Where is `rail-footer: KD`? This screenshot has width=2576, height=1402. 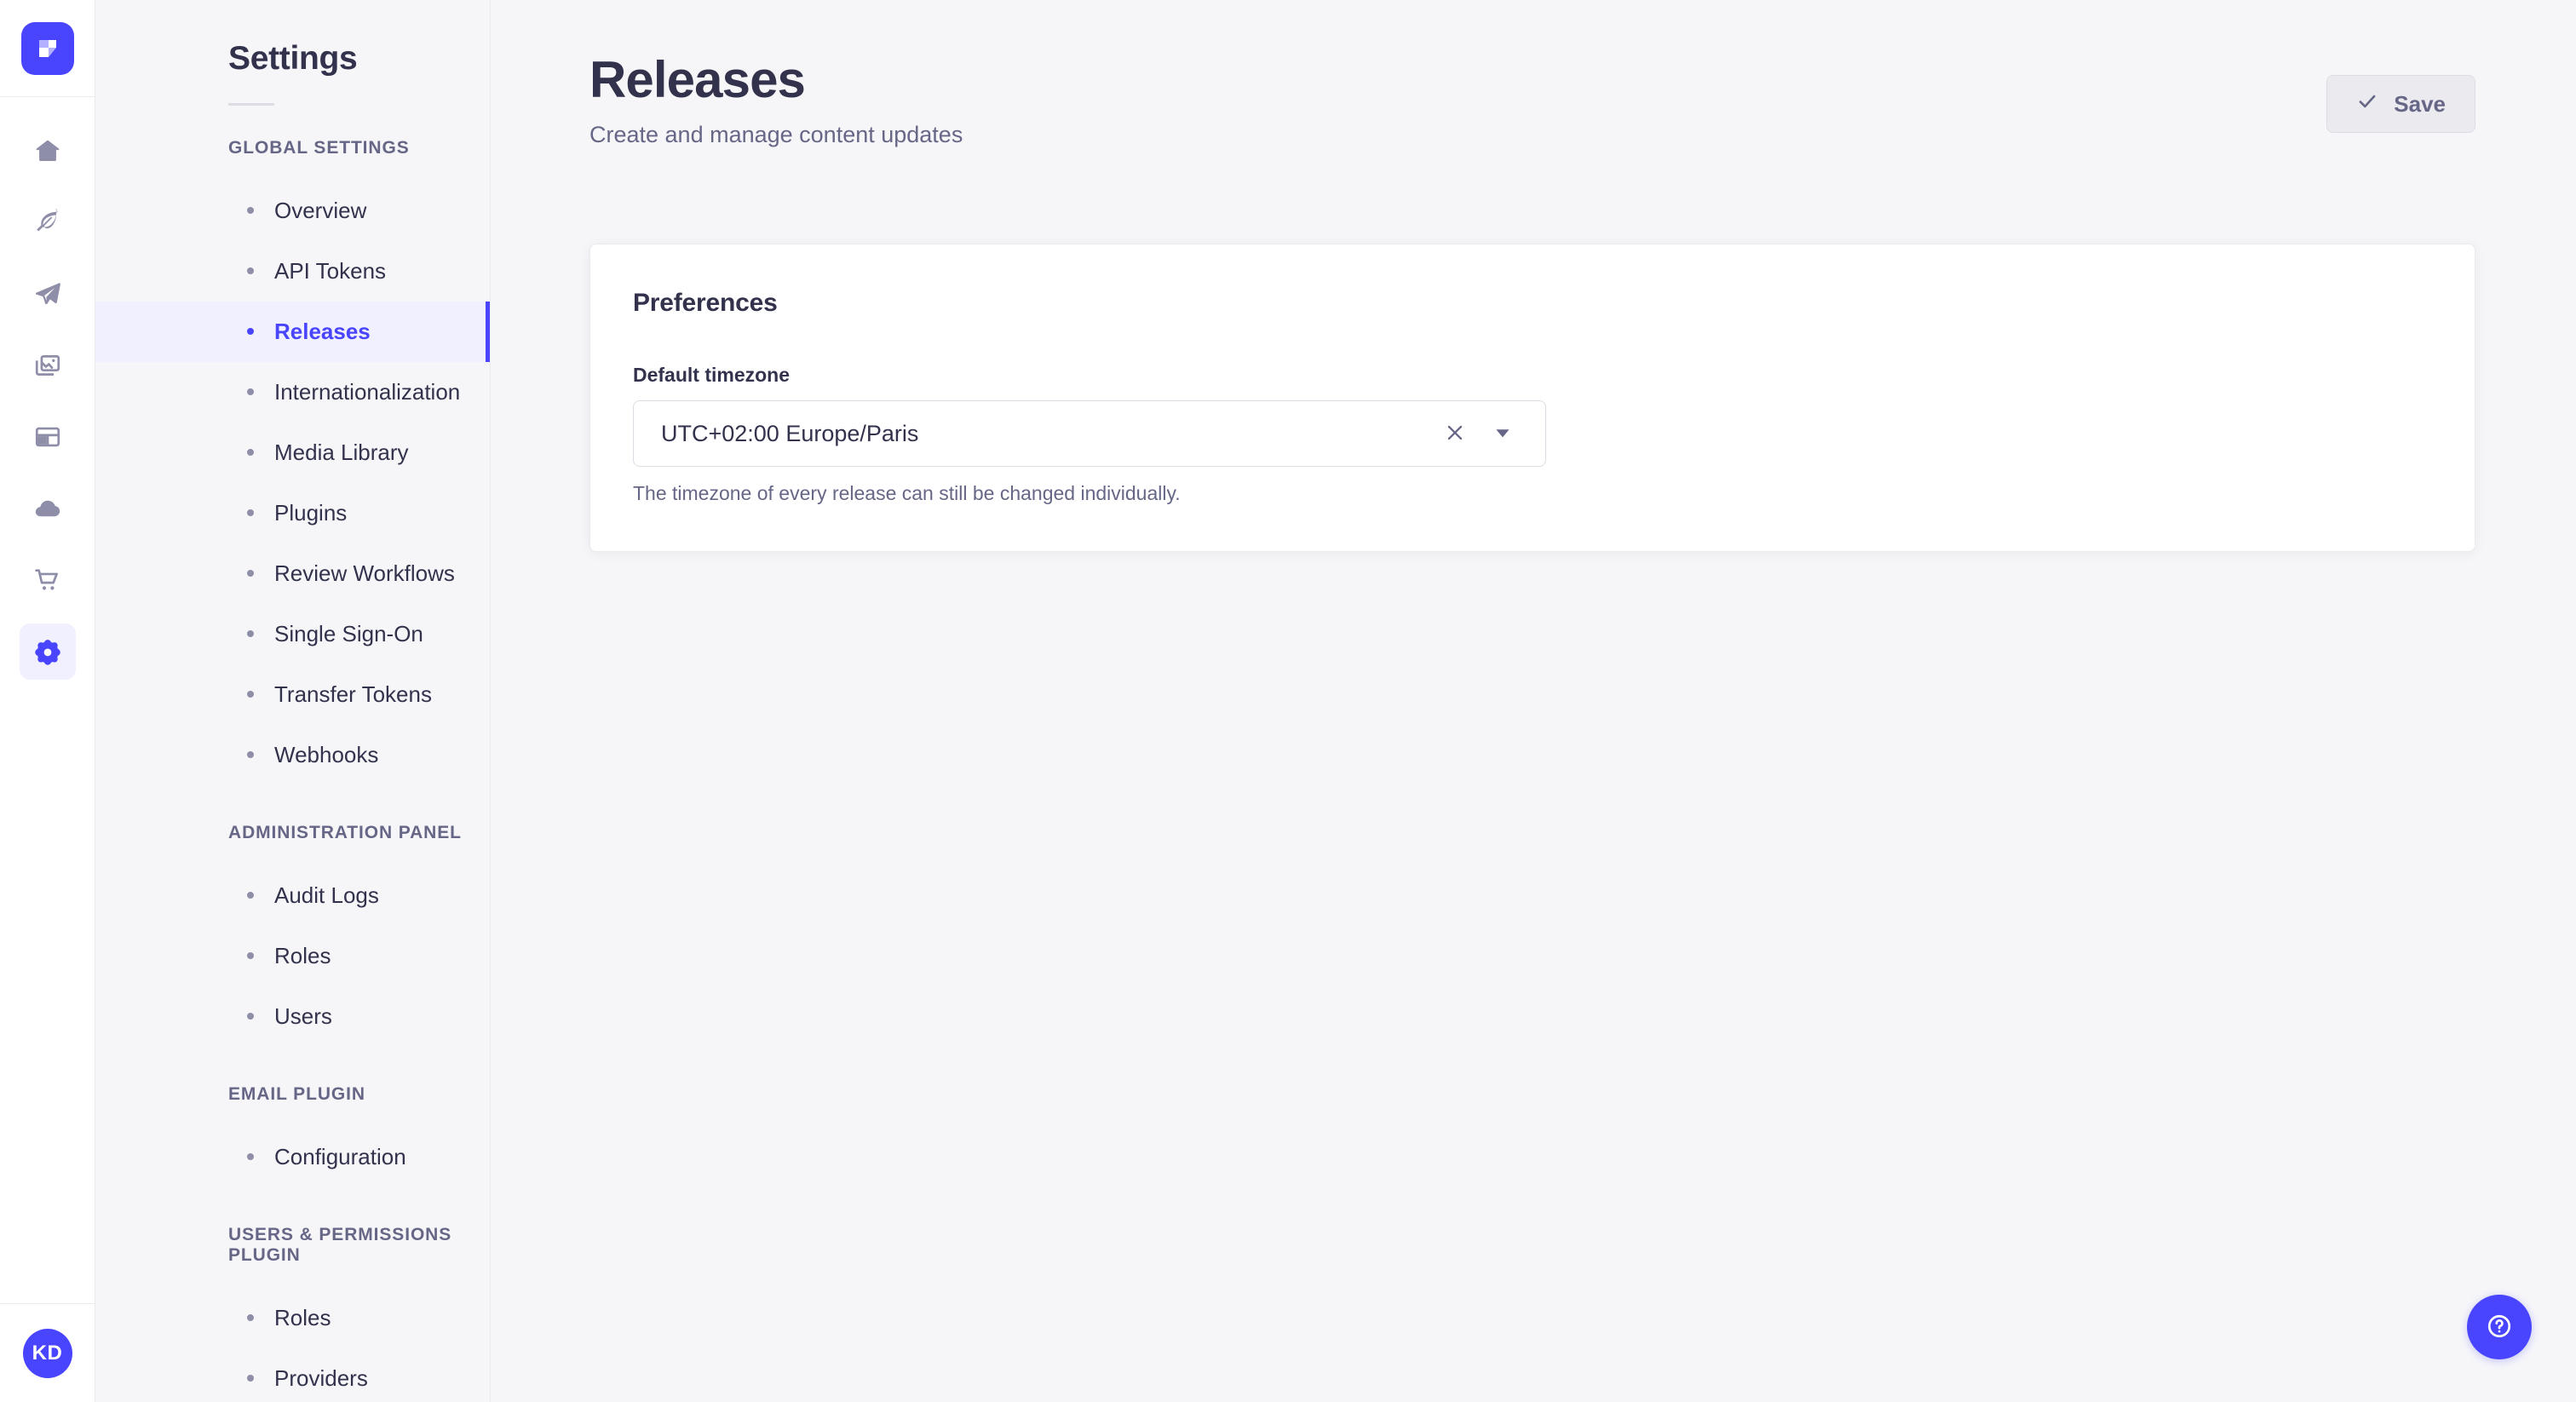
rail-footer: KD is located at coordinates (48, 1352).